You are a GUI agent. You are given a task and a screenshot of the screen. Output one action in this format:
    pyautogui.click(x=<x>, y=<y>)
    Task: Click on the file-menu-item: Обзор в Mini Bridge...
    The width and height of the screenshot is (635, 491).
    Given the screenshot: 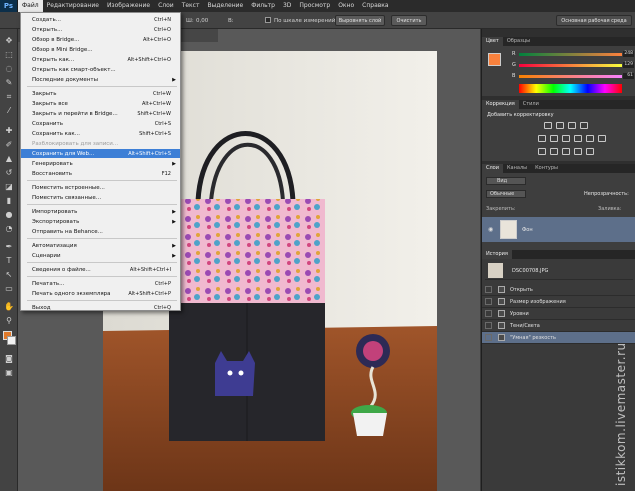 What is the action you would take?
    pyautogui.click(x=100, y=49)
    